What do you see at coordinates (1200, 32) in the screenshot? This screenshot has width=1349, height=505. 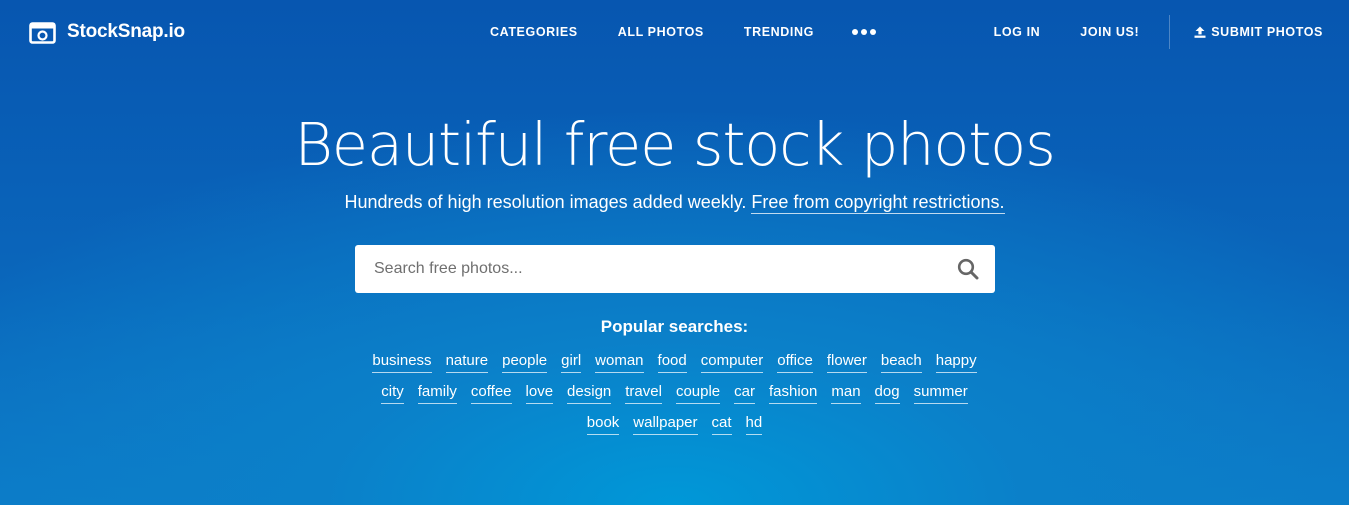 I see `upload-icon` at bounding box center [1200, 32].